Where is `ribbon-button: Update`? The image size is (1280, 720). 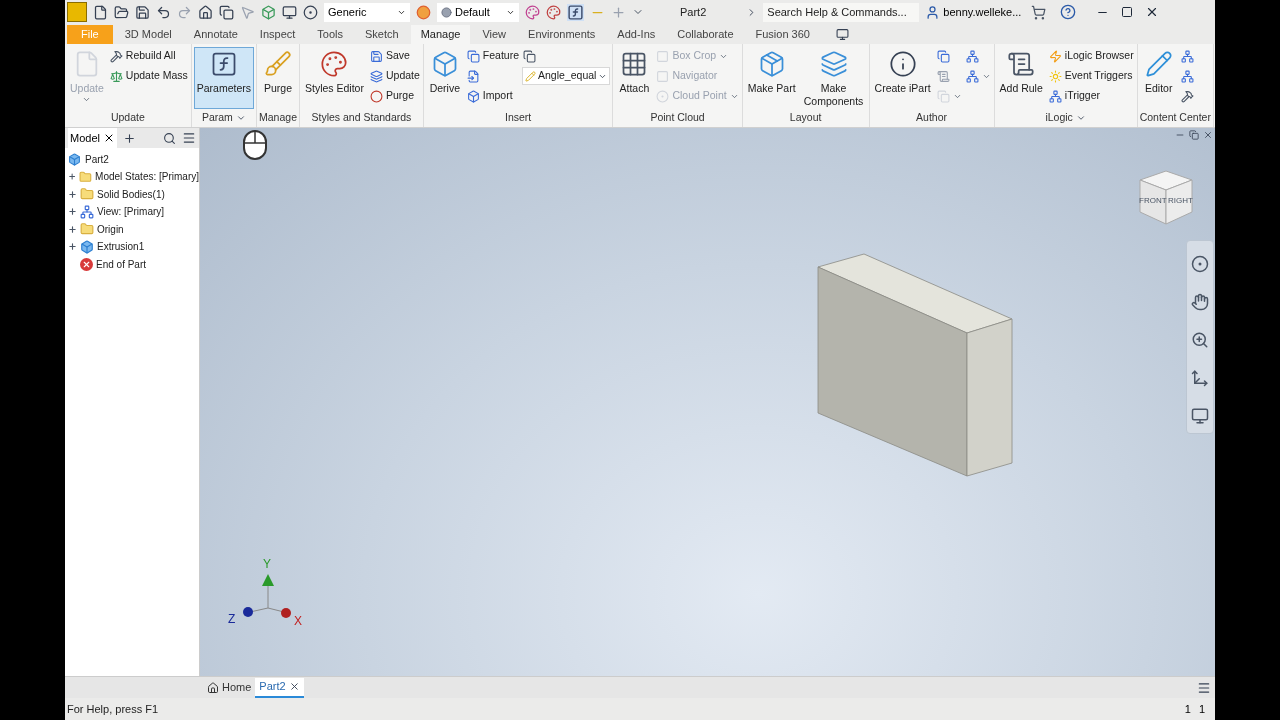
ribbon-button: Update is located at coordinates (394, 76).